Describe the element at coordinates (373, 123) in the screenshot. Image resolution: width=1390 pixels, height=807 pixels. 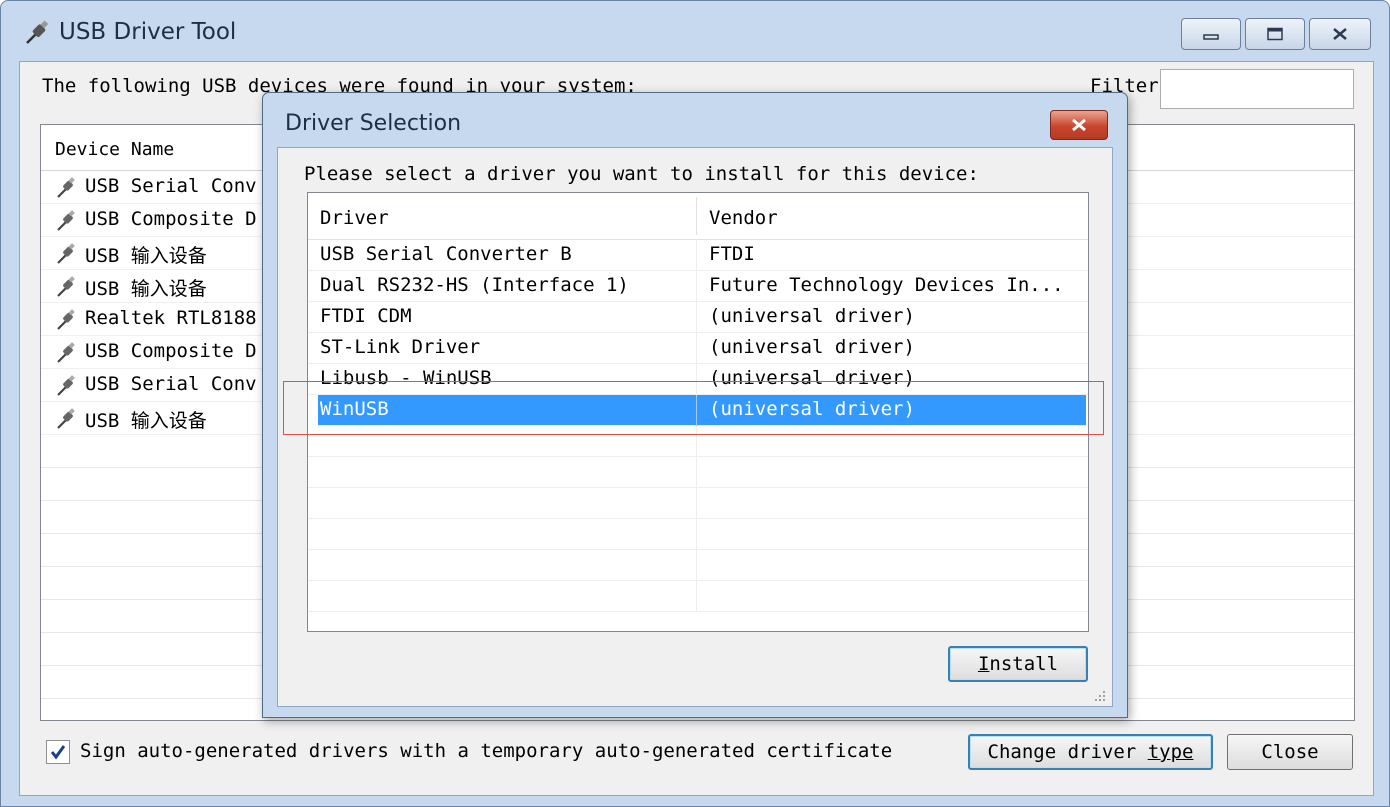
I see `dialog-title: Driver Selection` at that location.